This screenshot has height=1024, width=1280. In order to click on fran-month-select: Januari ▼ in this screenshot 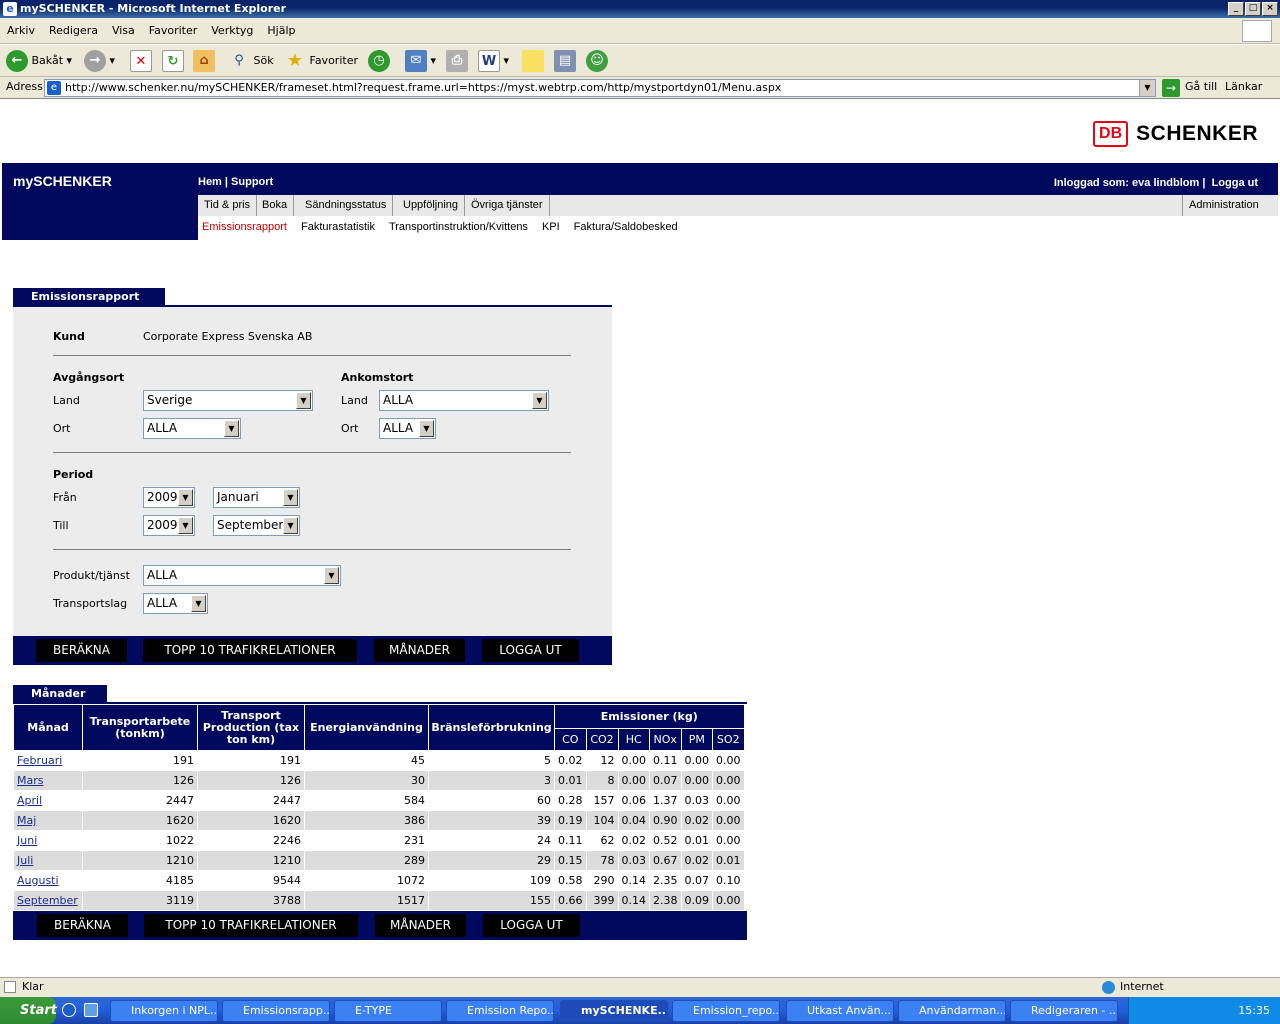, I will do `click(256, 497)`.